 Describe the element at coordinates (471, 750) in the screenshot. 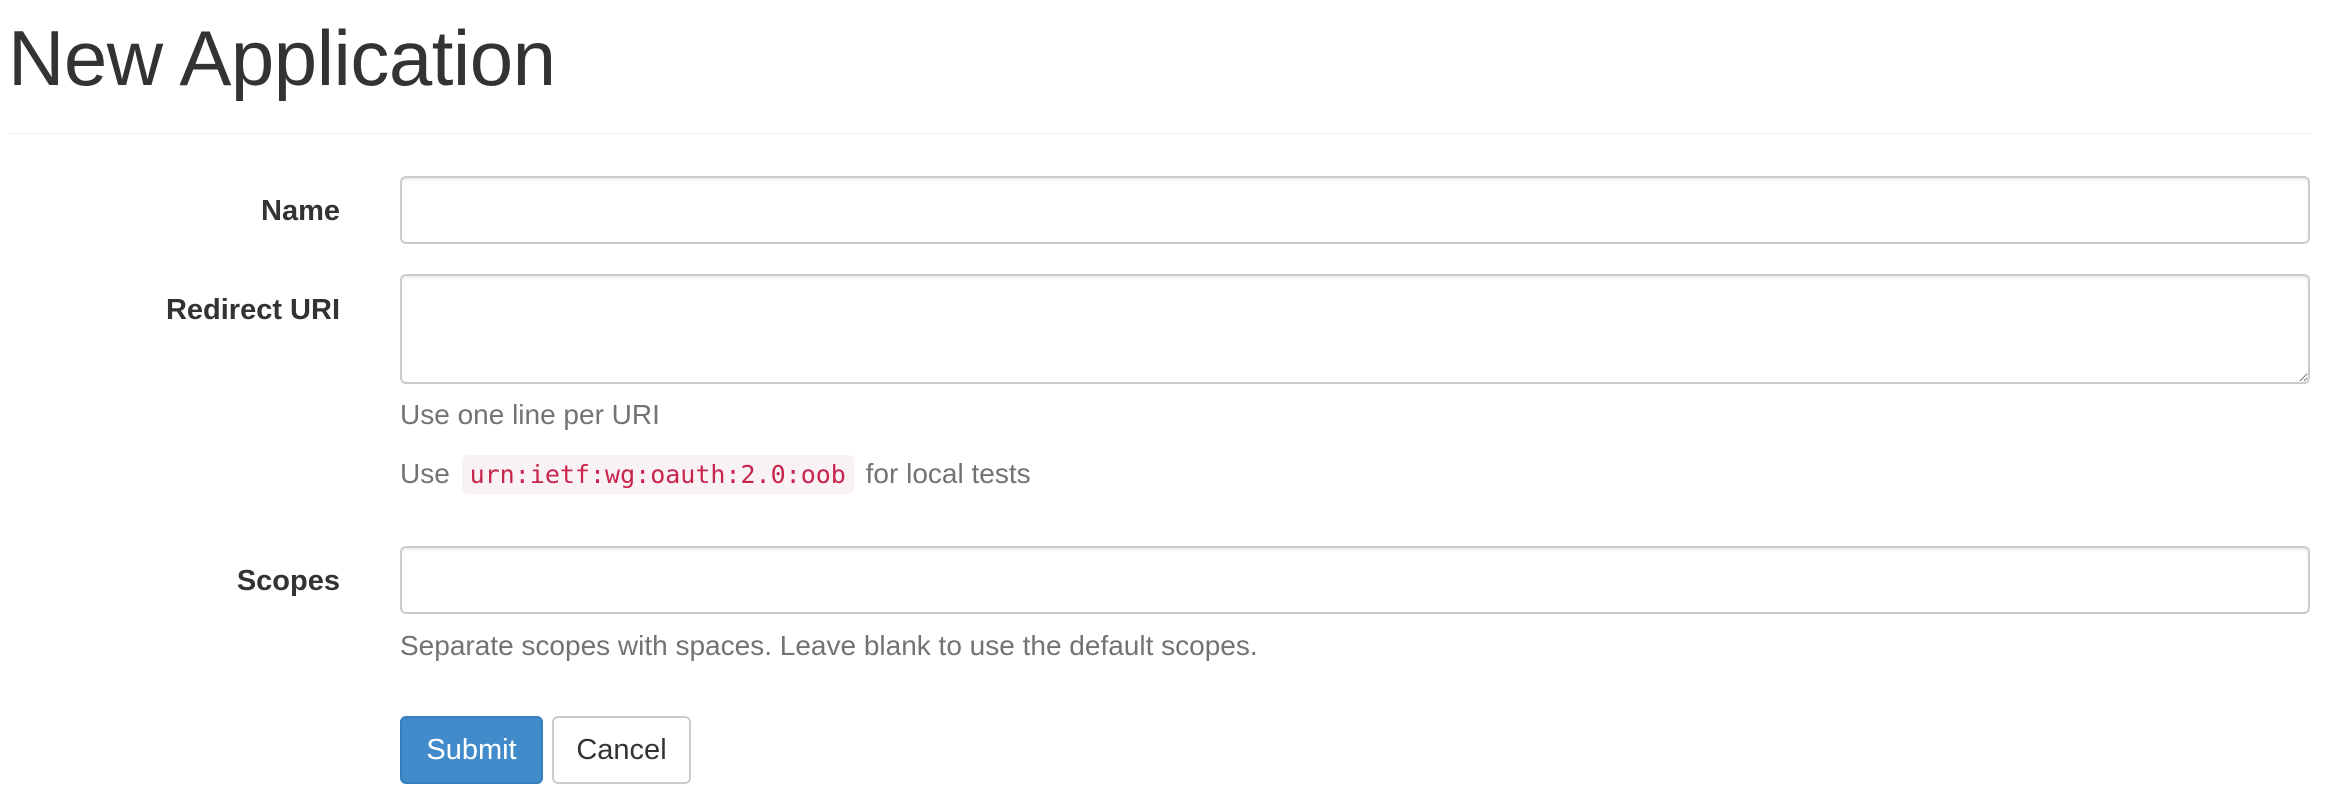

I see `submit-button: Submit` at that location.